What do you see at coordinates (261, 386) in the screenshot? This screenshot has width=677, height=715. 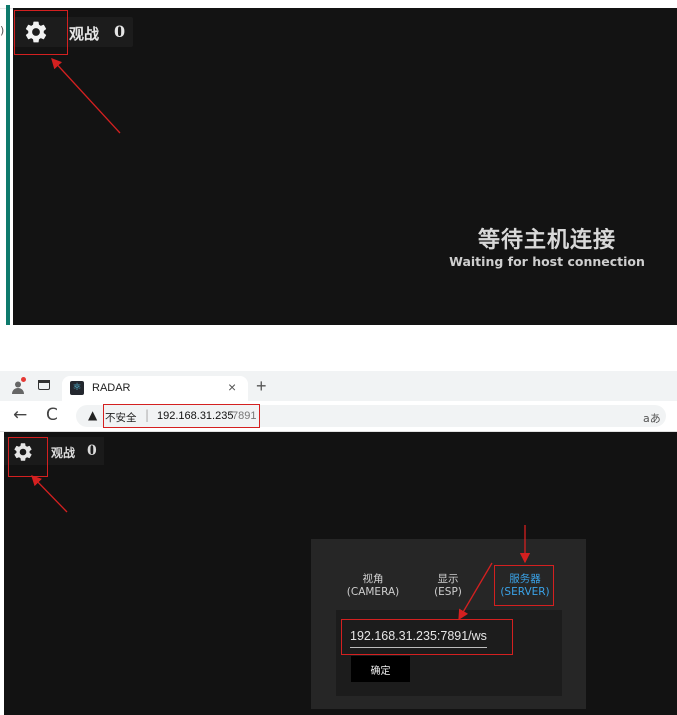 I see `new-tab-icon: +` at bounding box center [261, 386].